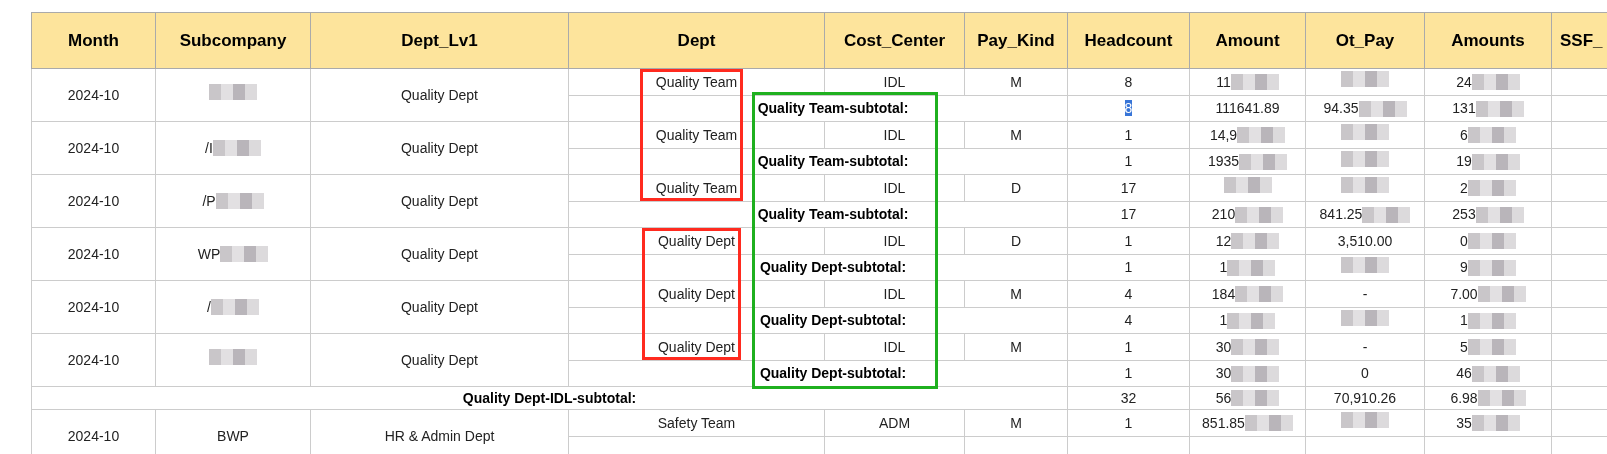 This screenshot has width=1607, height=454. Describe the element at coordinates (1016, 40) in the screenshot. I see `column-header: Pay_Kind` at that location.